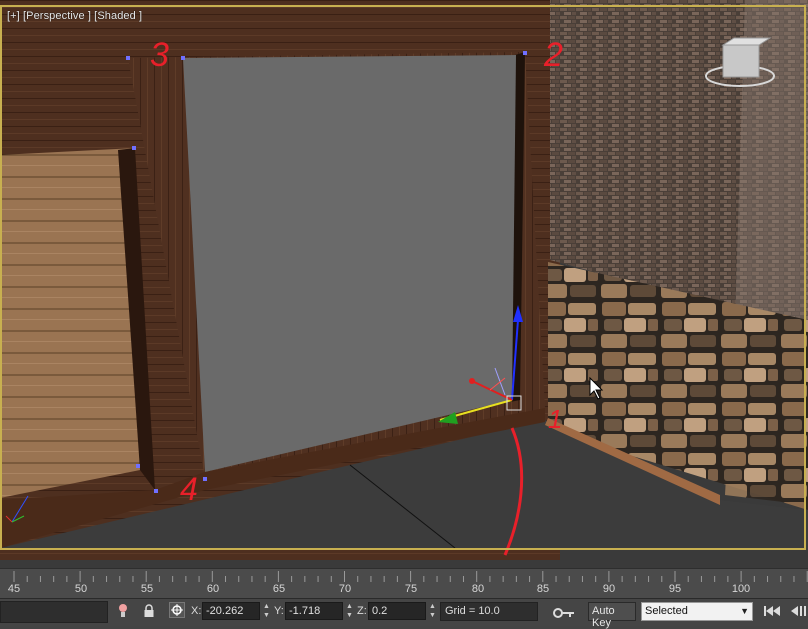  I want to click on ruler-label: 75, so click(411, 589).